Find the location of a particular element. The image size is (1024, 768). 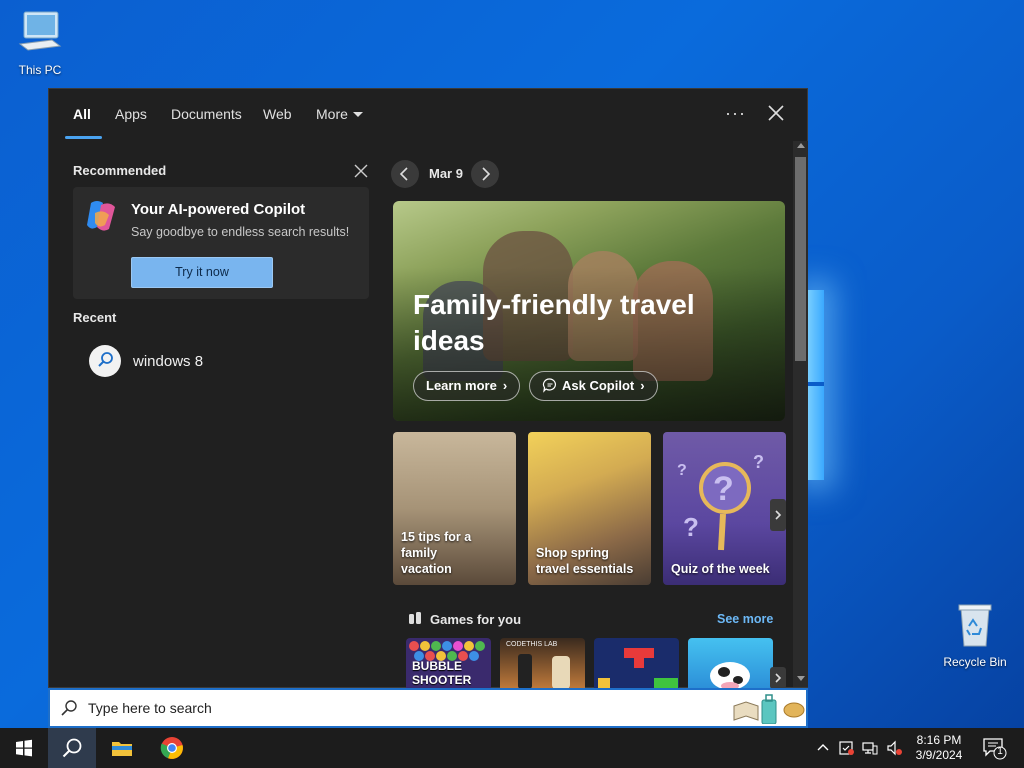

close-icon is located at coordinates (776, 113).